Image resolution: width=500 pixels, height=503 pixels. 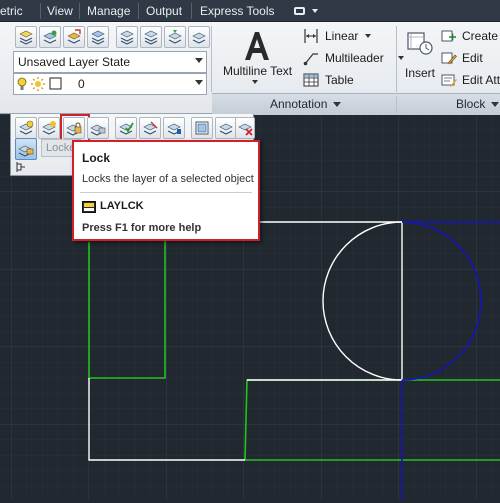 I want to click on unlock-layer-button, so click(x=98, y=128).